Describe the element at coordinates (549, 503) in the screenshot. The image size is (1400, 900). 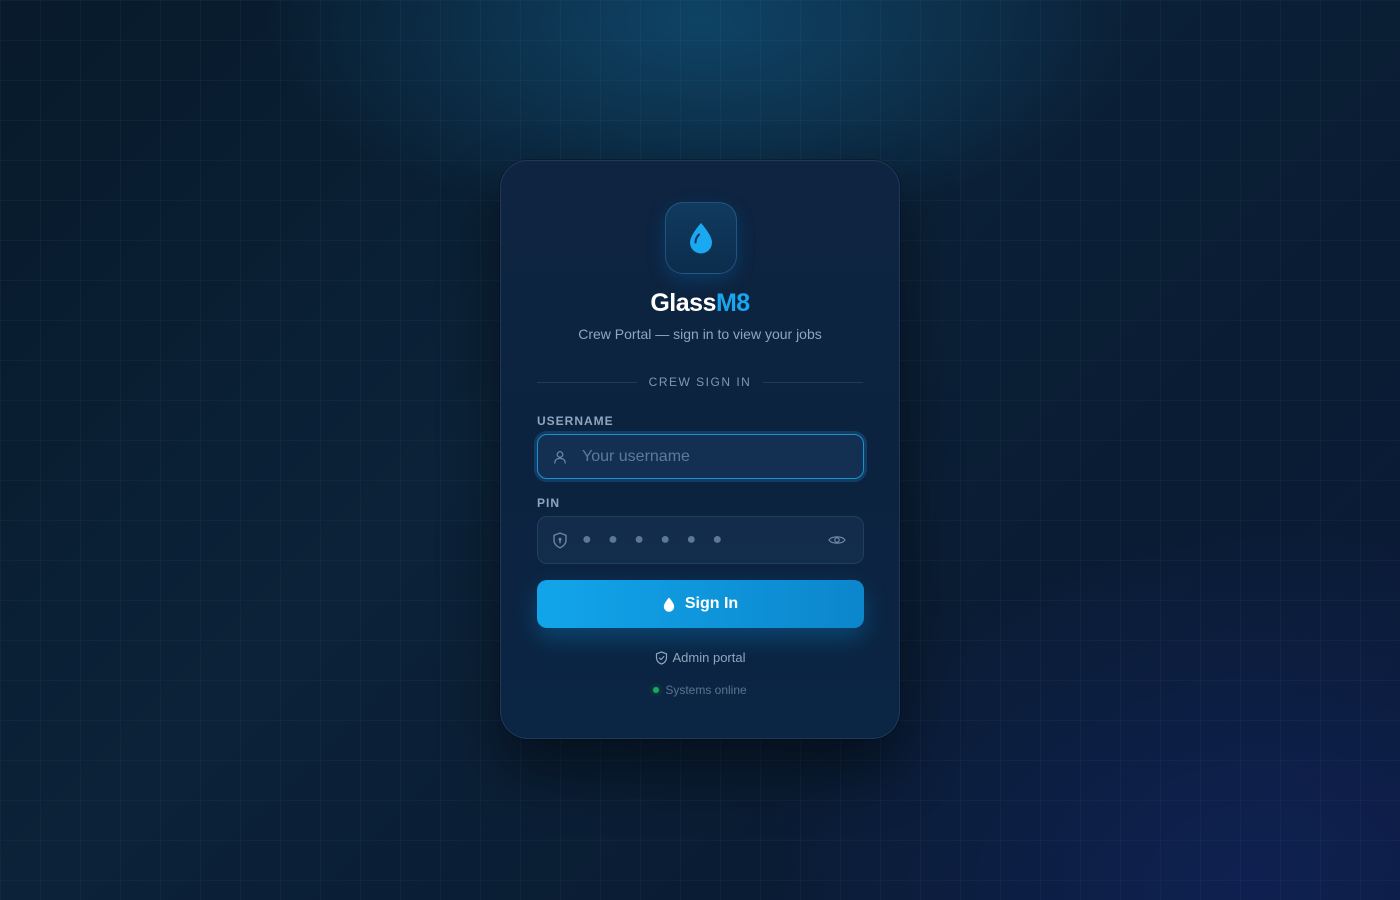
I see `pin-label: PIN` at that location.